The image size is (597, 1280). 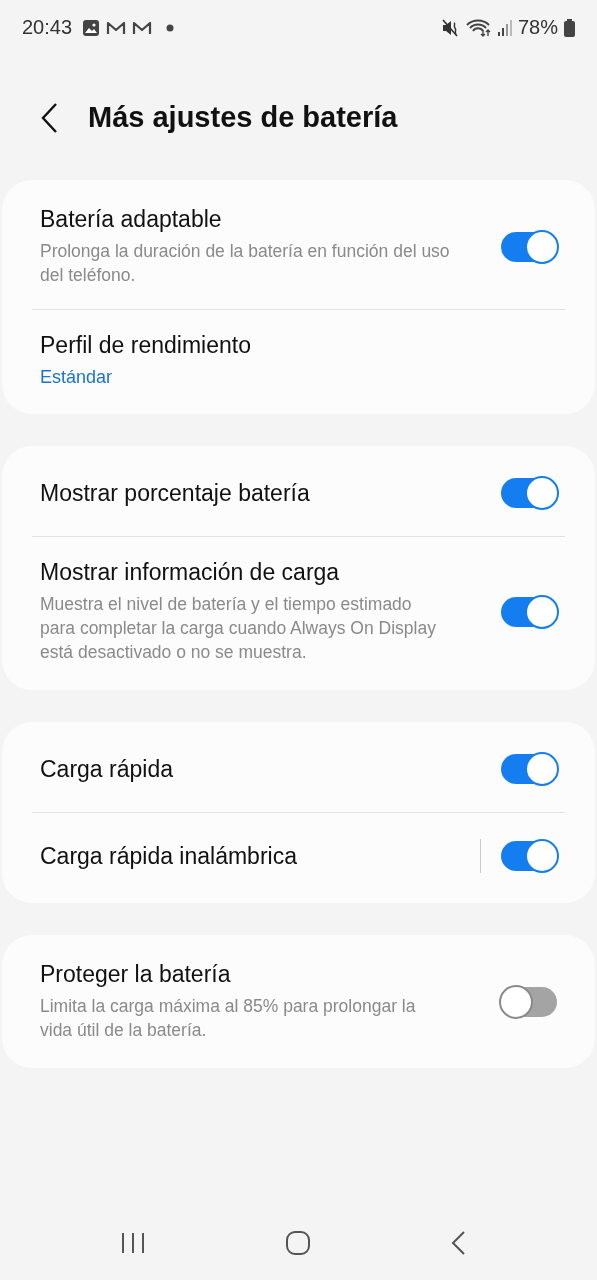 What do you see at coordinates (170, 27) in the screenshot?
I see `dot-icon` at bounding box center [170, 27].